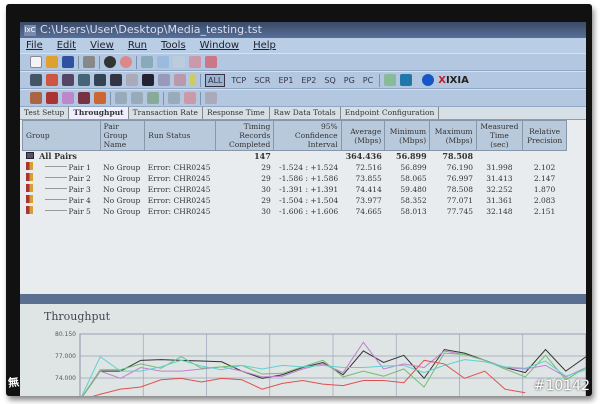 The height and width of the screenshot is (404, 600). Describe the element at coordinates (499, 135) in the screenshot. I see `col-measured-time: Measured Time (sec)` at that location.